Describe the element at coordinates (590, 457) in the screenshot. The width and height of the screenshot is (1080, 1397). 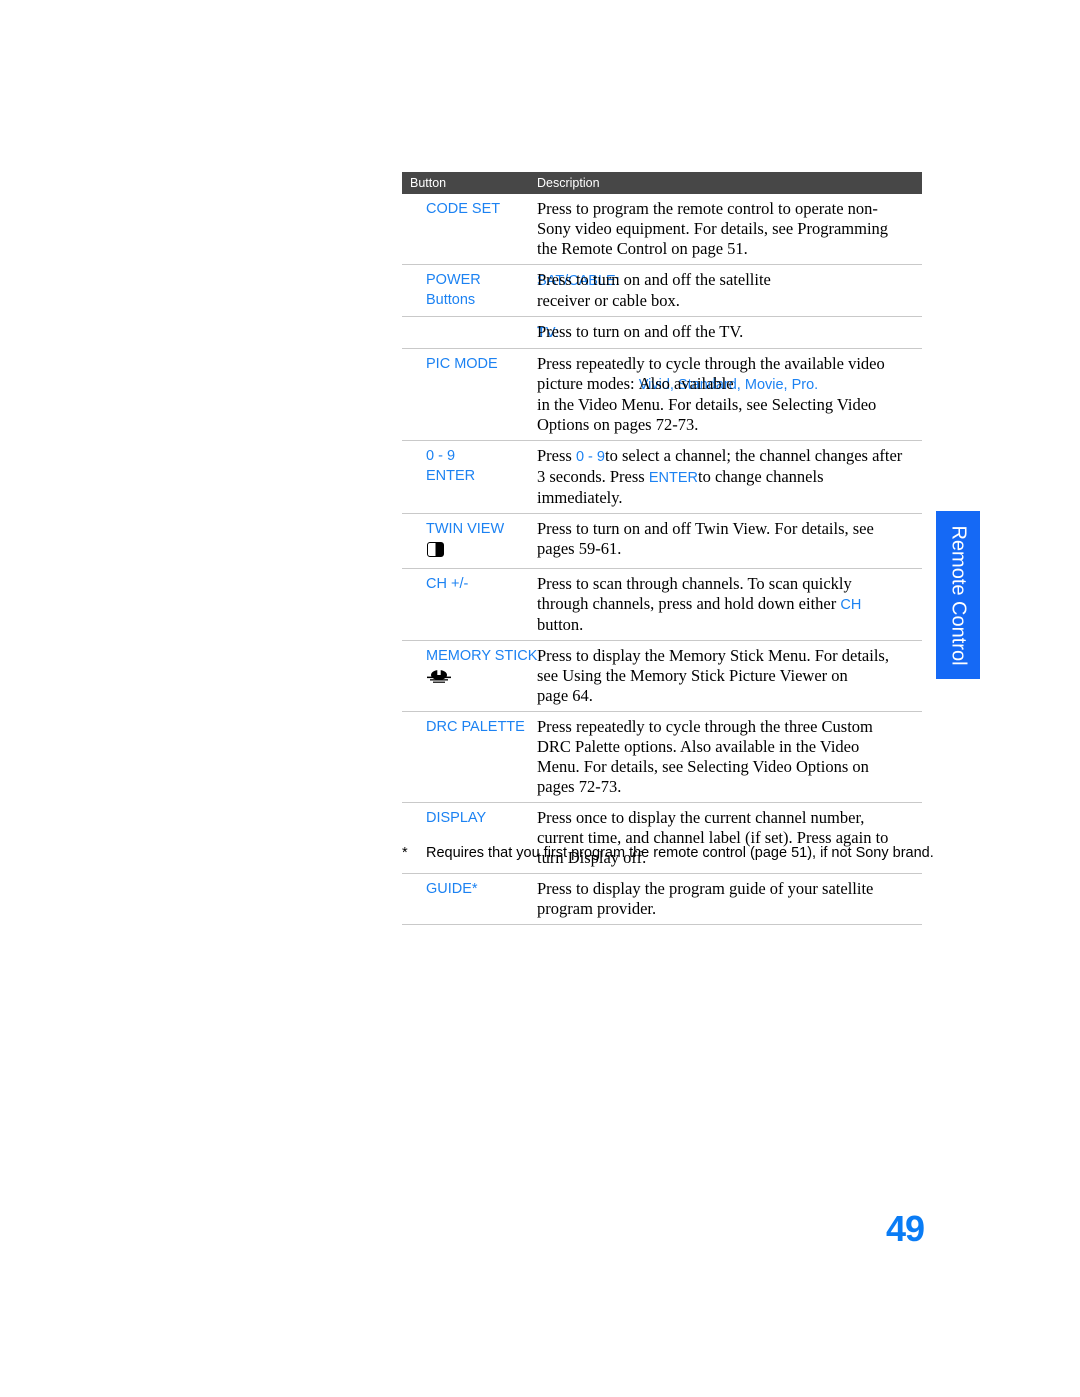
I see `inline-blue-label: 0 - 9` at that location.